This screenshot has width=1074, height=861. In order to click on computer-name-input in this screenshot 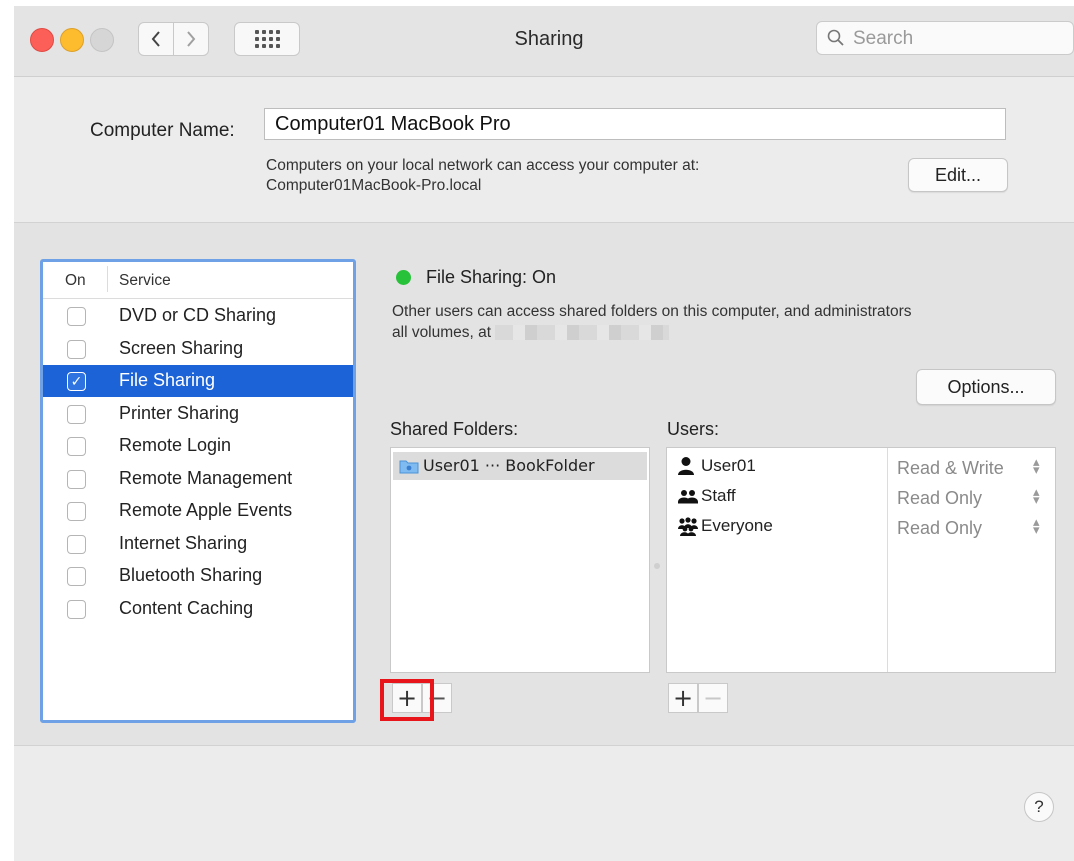, I will do `click(635, 124)`.